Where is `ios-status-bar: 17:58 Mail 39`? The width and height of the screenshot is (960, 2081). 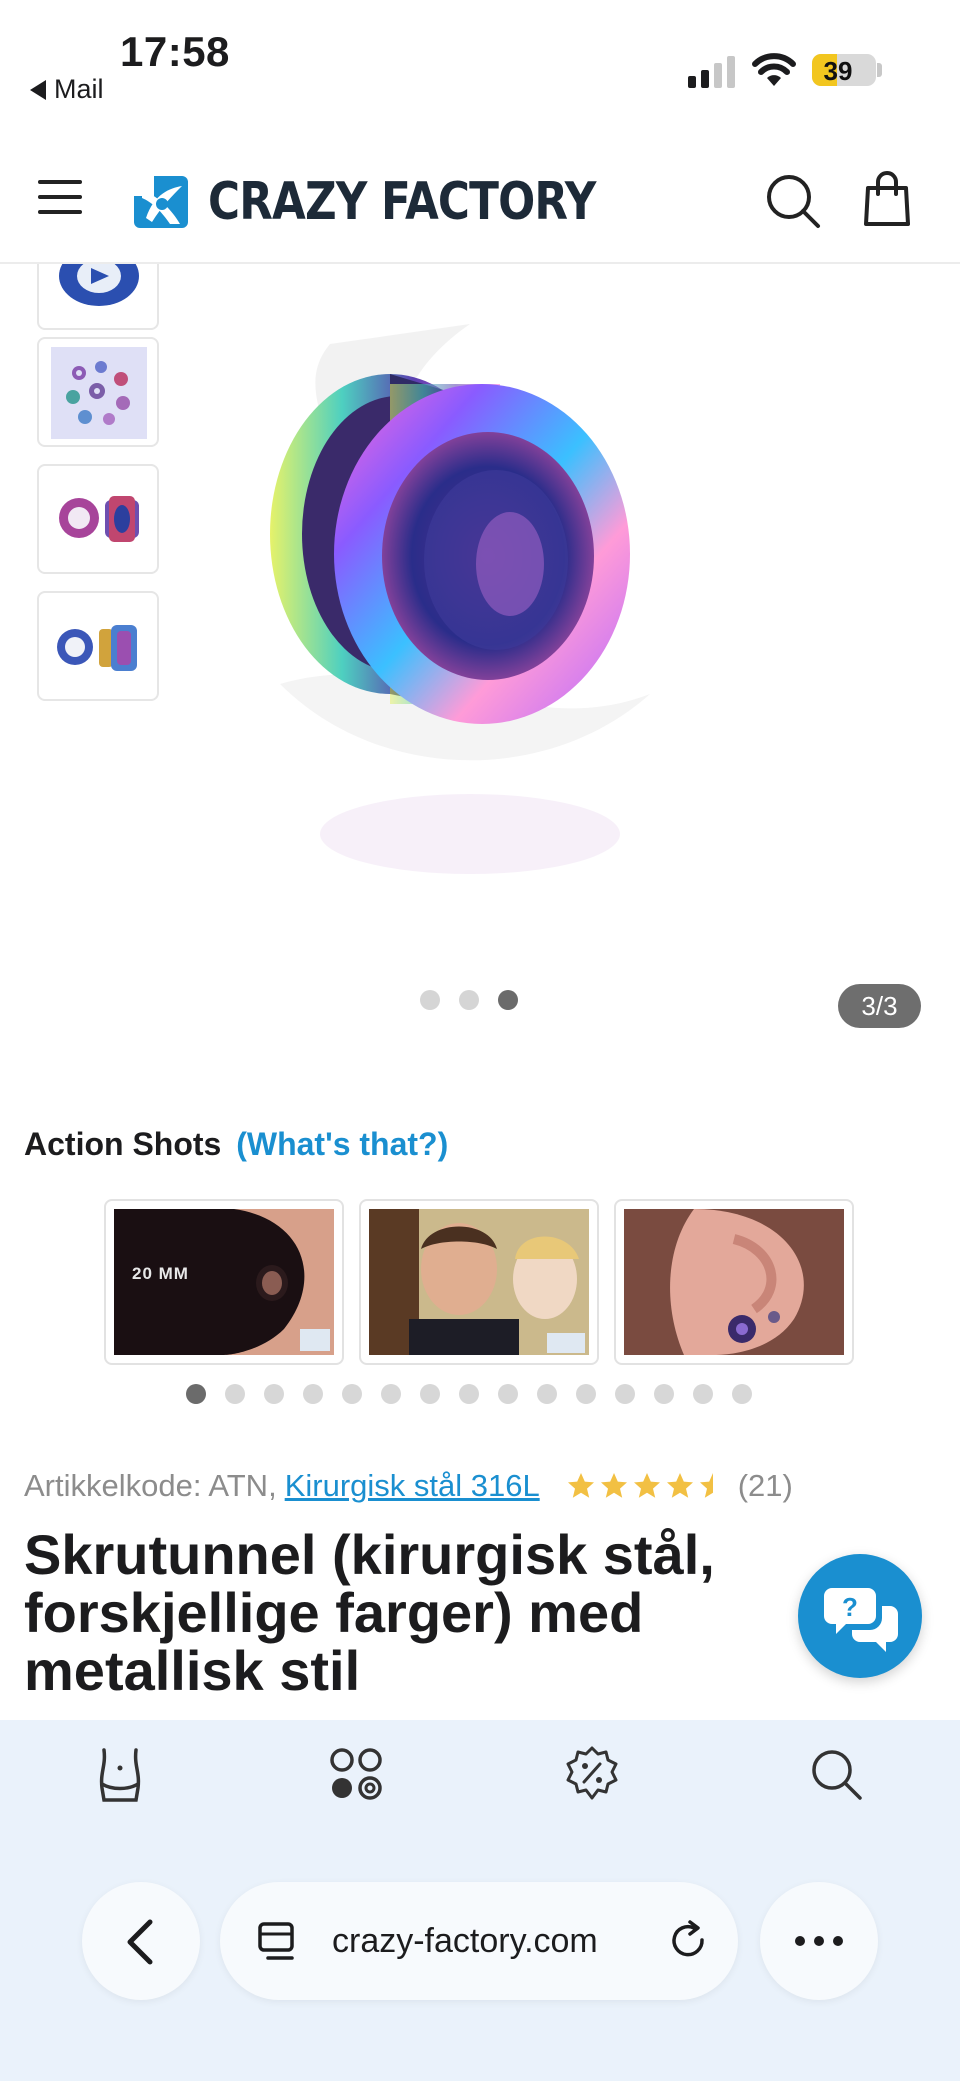
ios-status-bar: 17:58 Mail 39 is located at coordinates (480, 65).